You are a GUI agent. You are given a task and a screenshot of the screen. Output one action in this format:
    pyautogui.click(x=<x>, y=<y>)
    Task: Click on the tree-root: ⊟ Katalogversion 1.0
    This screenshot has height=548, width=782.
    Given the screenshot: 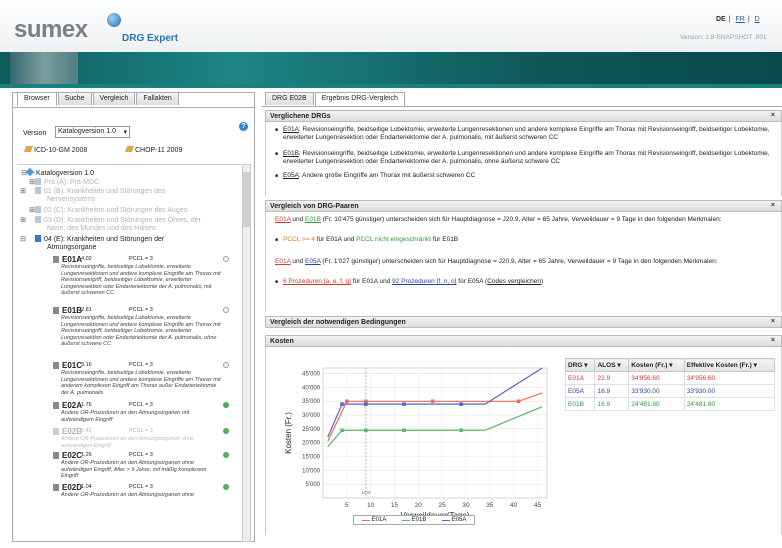 What is the action you would take?
    pyautogui.click(x=57, y=172)
    